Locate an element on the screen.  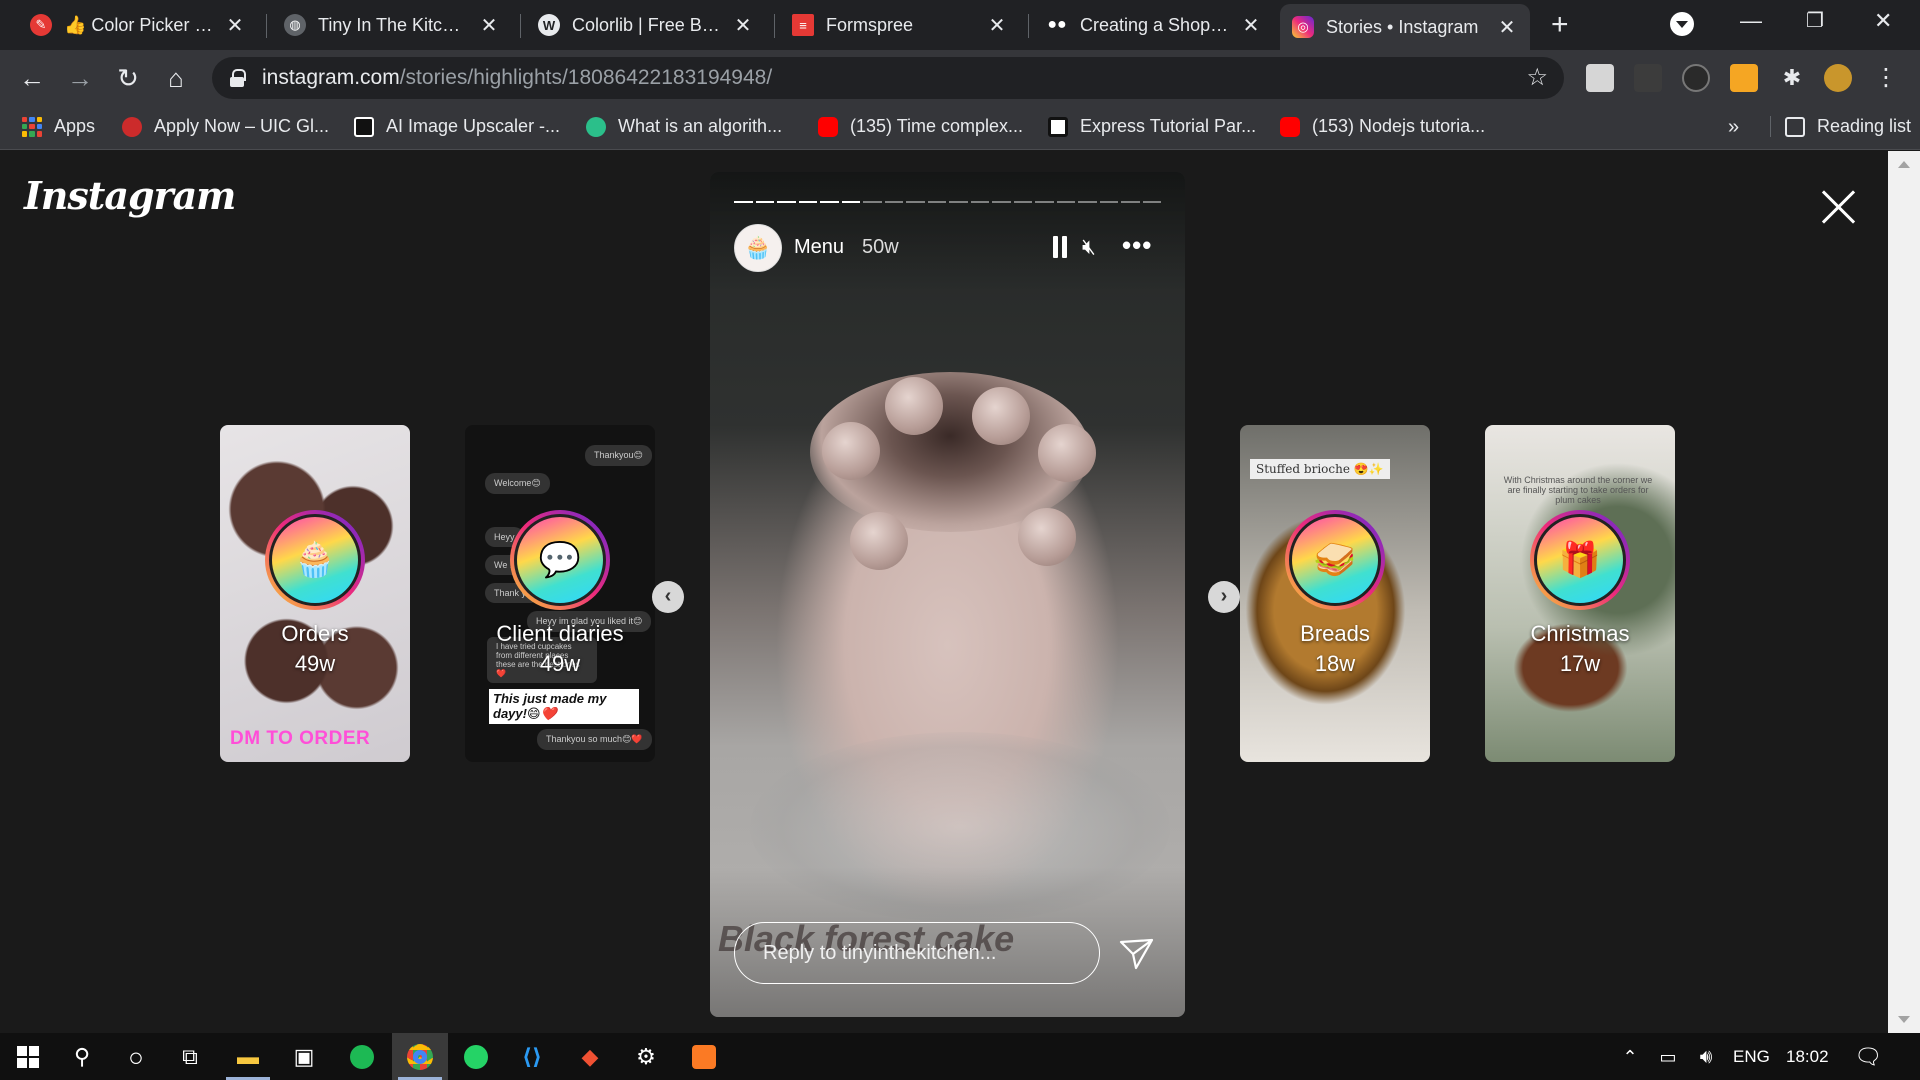
more-options-icon: ••• is located at coordinates (1137, 245).